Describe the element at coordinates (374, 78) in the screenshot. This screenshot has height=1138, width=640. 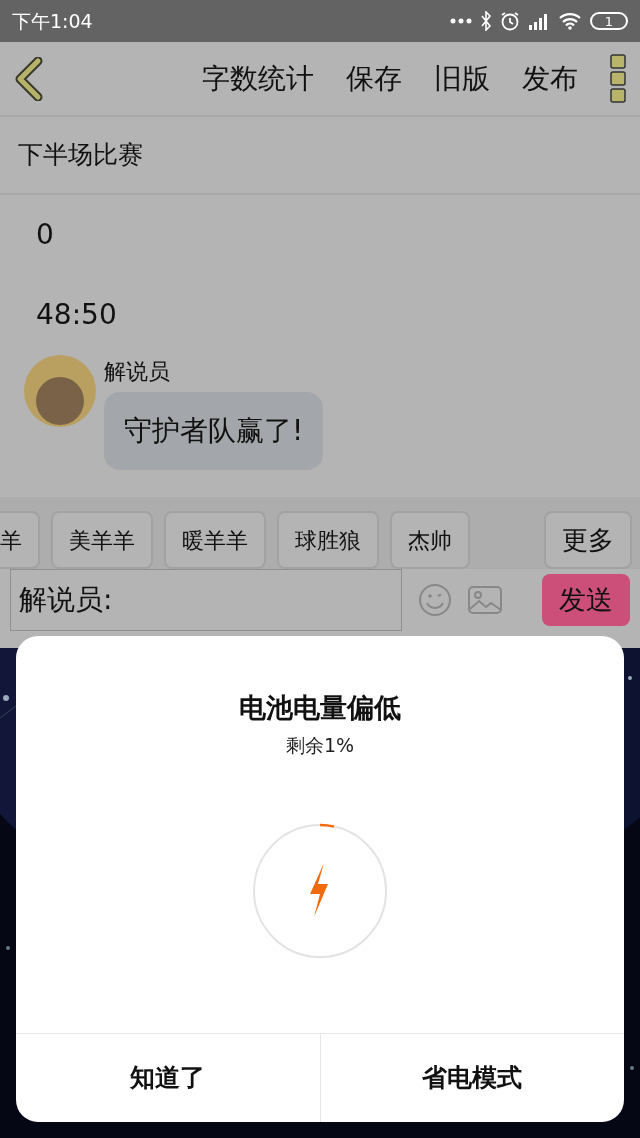
I see `toolbar-action: 保存` at that location.